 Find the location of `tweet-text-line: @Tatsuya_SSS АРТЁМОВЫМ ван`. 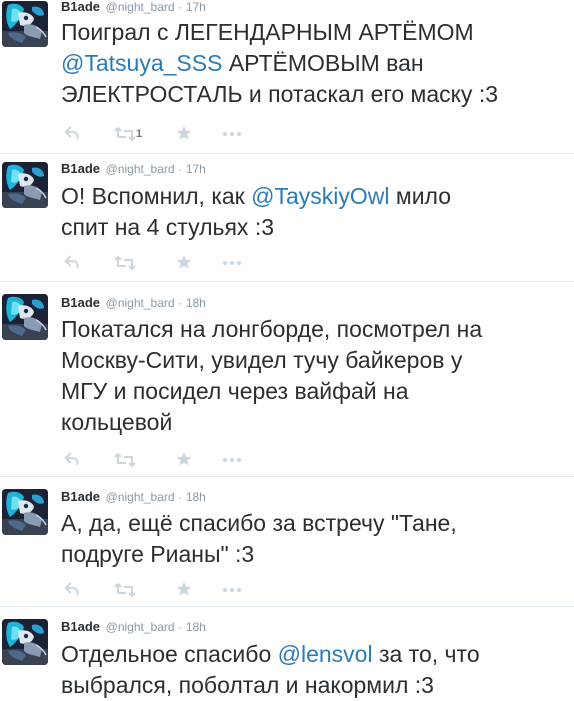

tweet-text-line: @Tatsuya_SSS АРТЁМОВЫМ ван is located at coordinates (313, 63).